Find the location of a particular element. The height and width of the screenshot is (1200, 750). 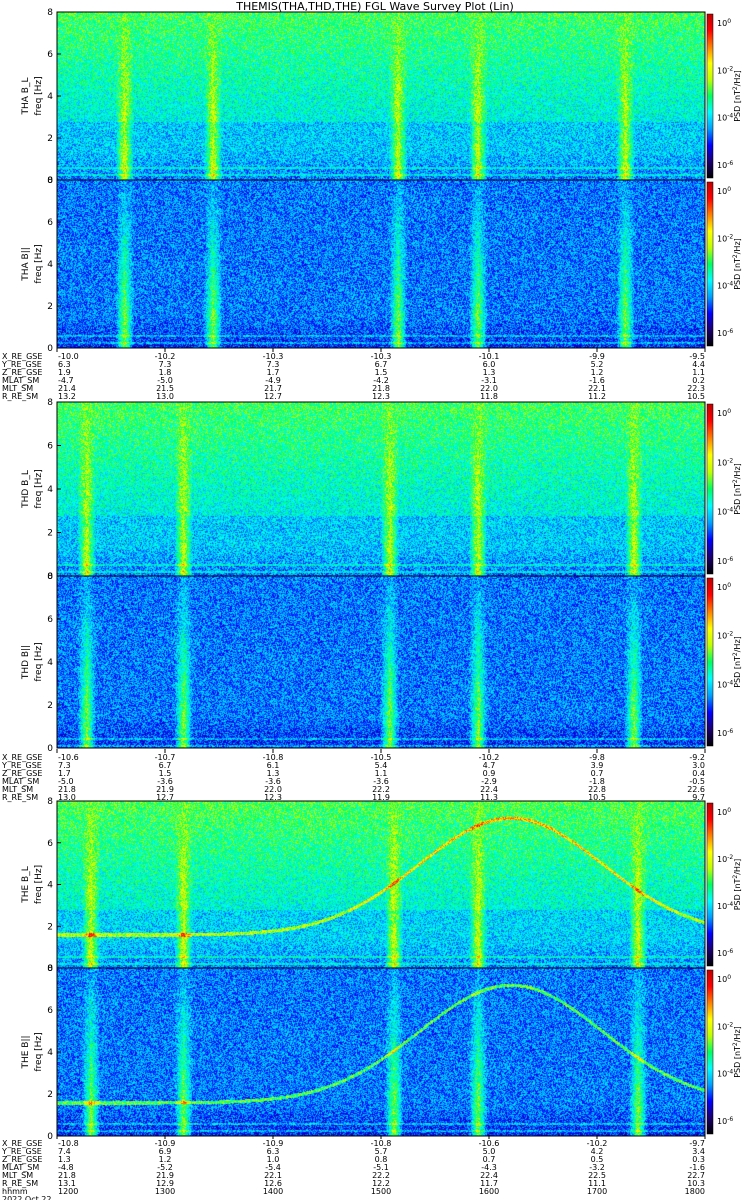

ephemeris-value: 1800 is located at coordinates (695, 1191).